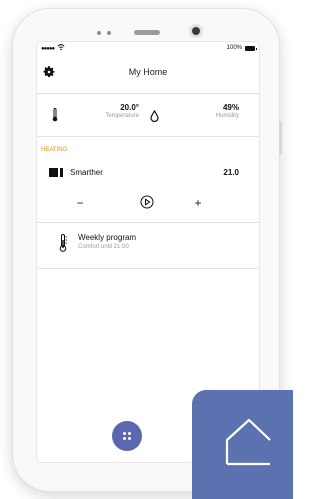 The height and width of the screenshot is (499, 320). What do you see at coordinates (147, 32) in the screenshot?
I see `speaker-grille` at bounding box center [147, 32].